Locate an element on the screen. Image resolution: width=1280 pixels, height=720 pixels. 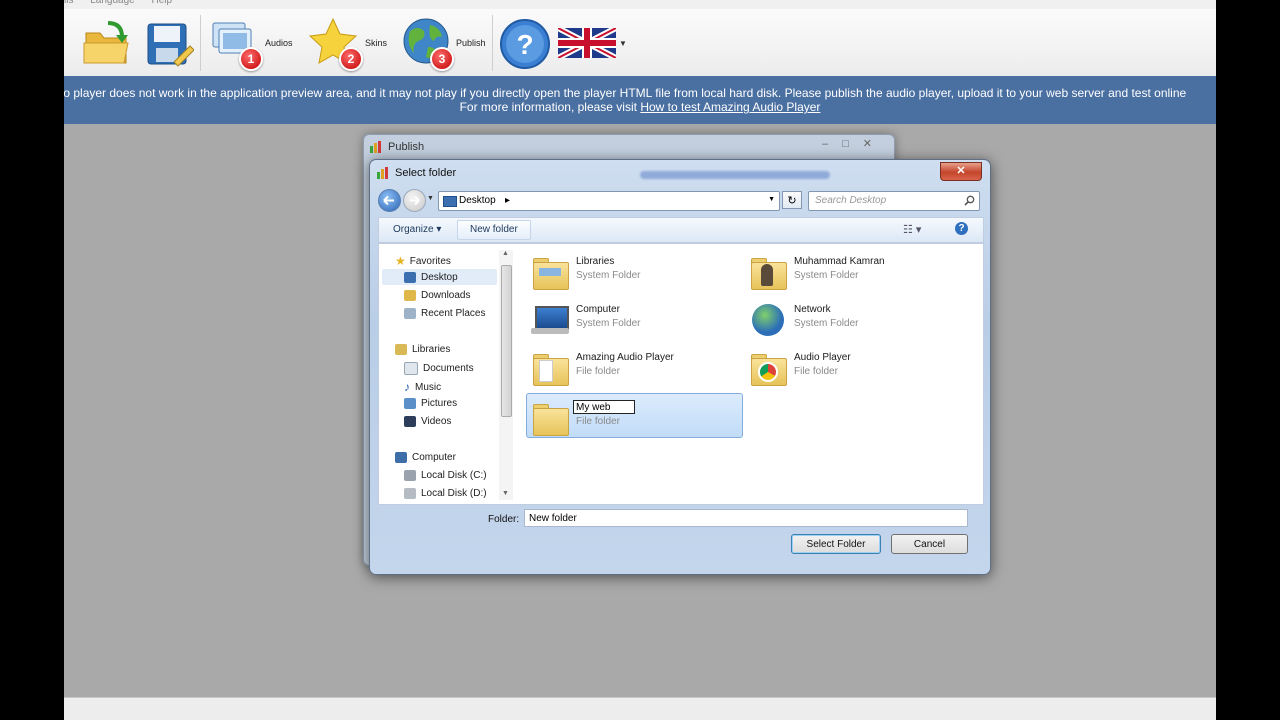
app-icon is located at coordinates (382, 173).